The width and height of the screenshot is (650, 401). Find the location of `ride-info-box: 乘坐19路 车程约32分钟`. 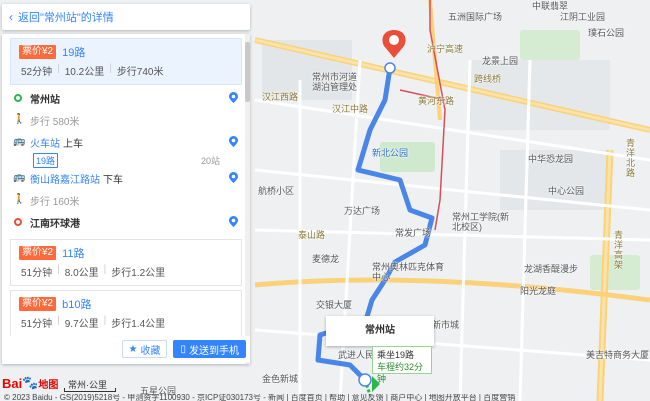

ride-info-box: 乘坐19路 车程约32分钟 is located at coordinates (402, 365).